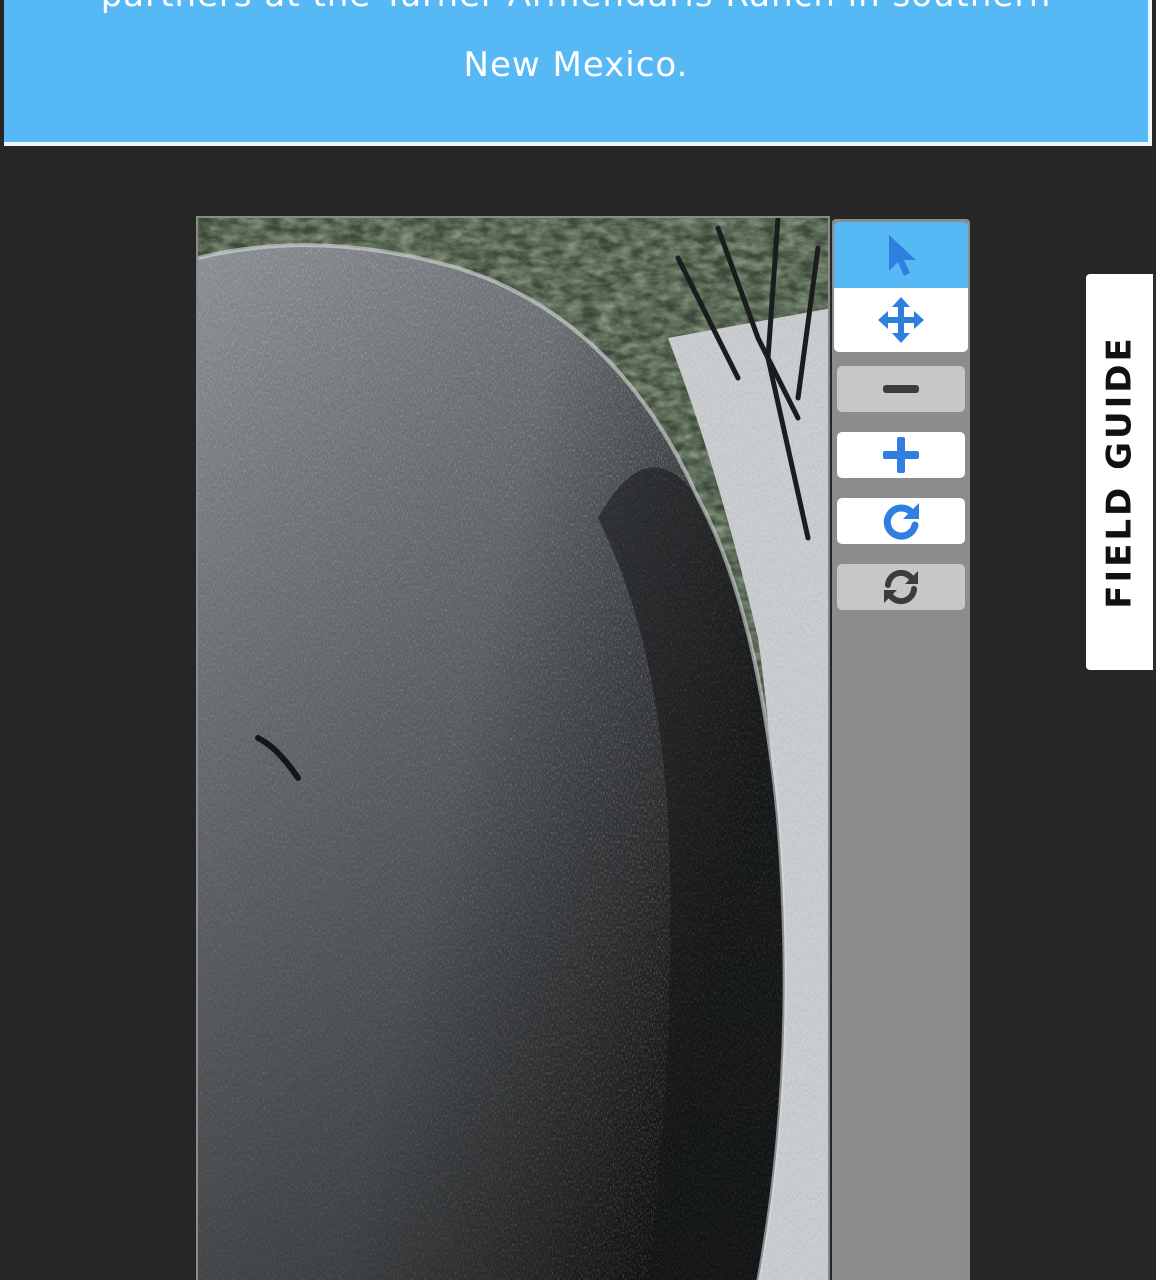 The width and height of the screenshot is (1156, 1280). What do you see at coordinates (576, 65) in the screenshot?
I see `banner-text-line-2: New Mexico.` at bounding box center [576, 65].